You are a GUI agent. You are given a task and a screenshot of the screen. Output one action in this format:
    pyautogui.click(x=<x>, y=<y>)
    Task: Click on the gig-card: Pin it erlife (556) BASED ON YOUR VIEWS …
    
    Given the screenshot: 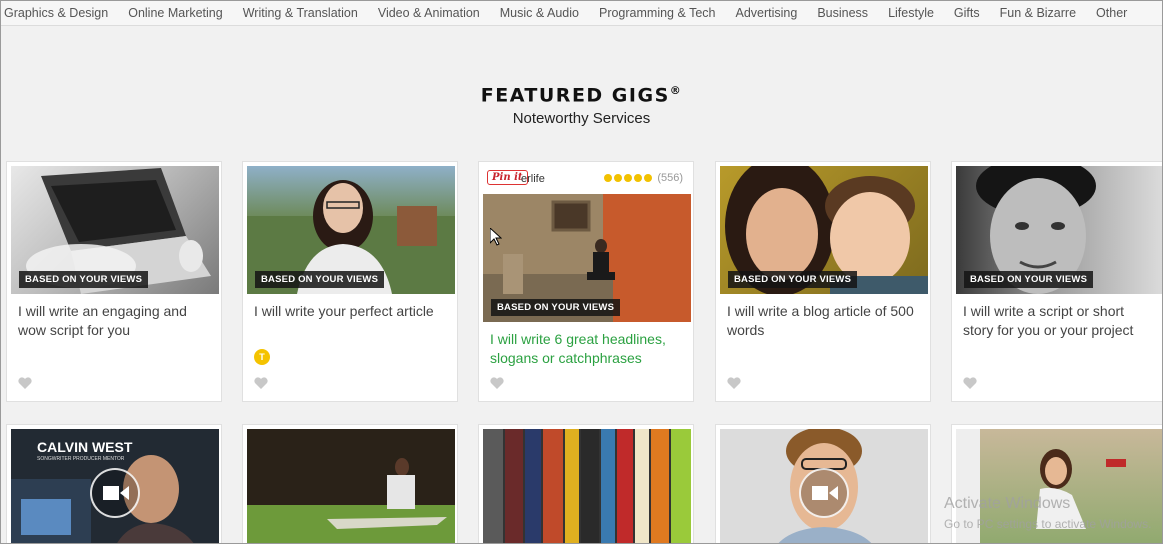 What is the action you would take?
    pyautogui.click(x=586, y=281)
    